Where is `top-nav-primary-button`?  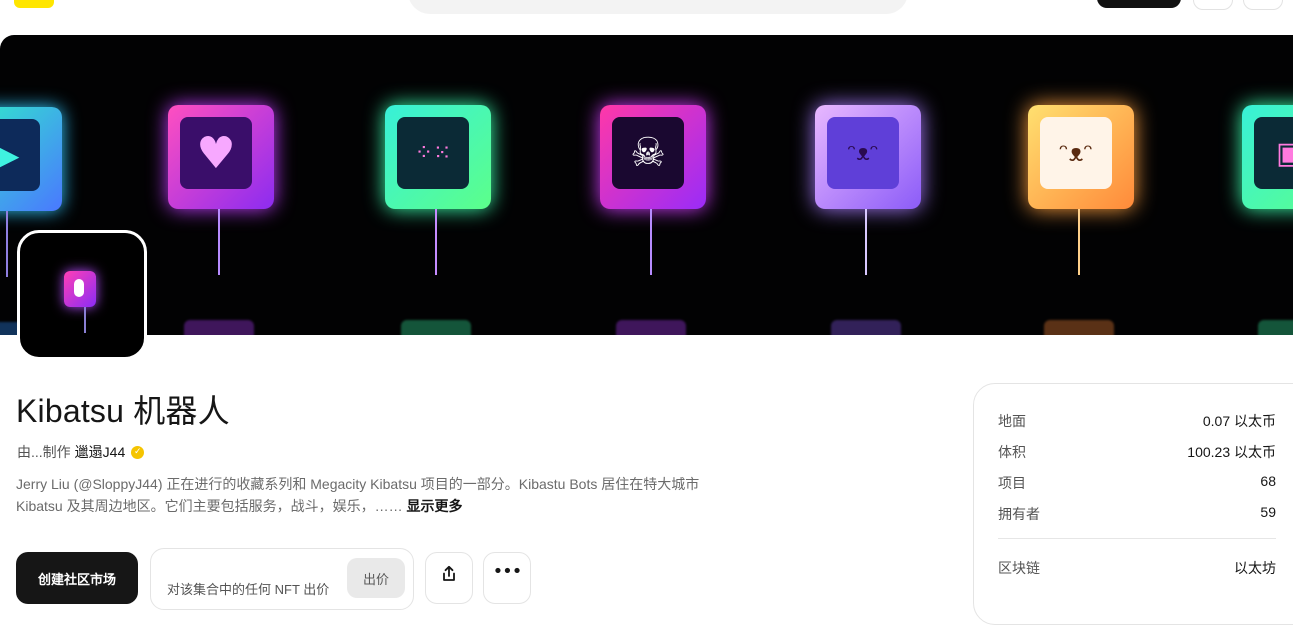
top-nav-primary-button is located at coordinates (1139, 4).